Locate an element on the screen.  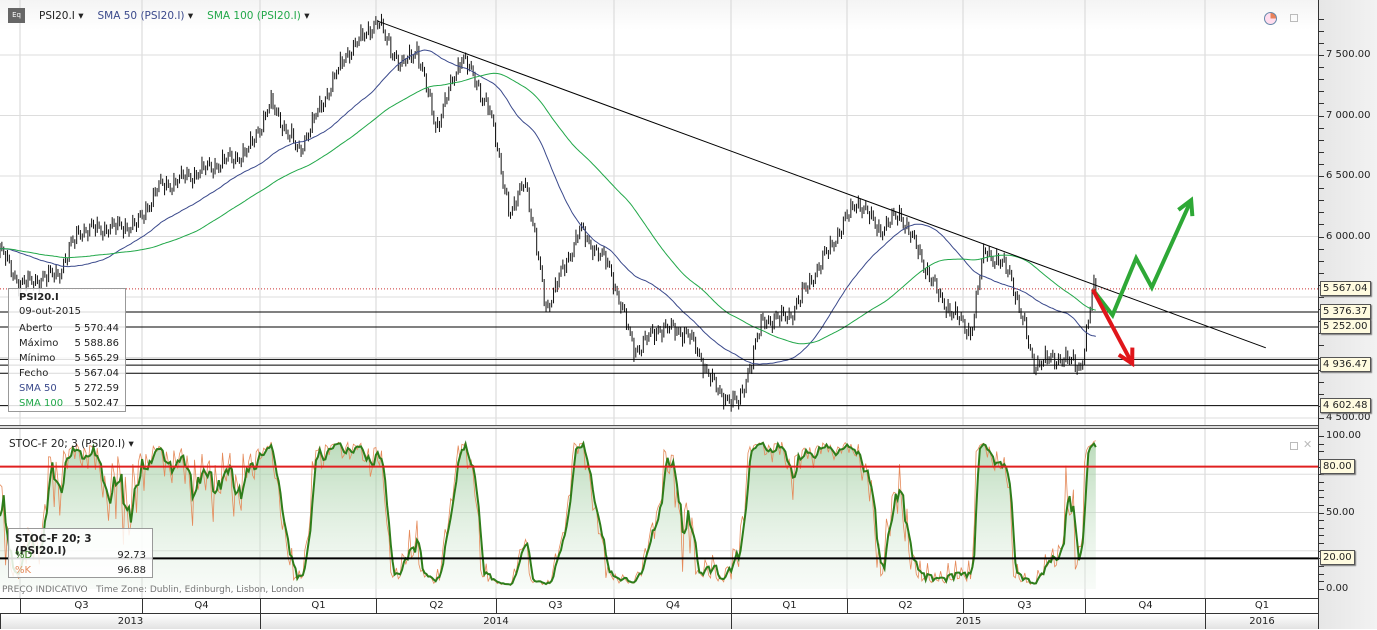
info-row-label: Fecho is located at coordinates (34, 373).